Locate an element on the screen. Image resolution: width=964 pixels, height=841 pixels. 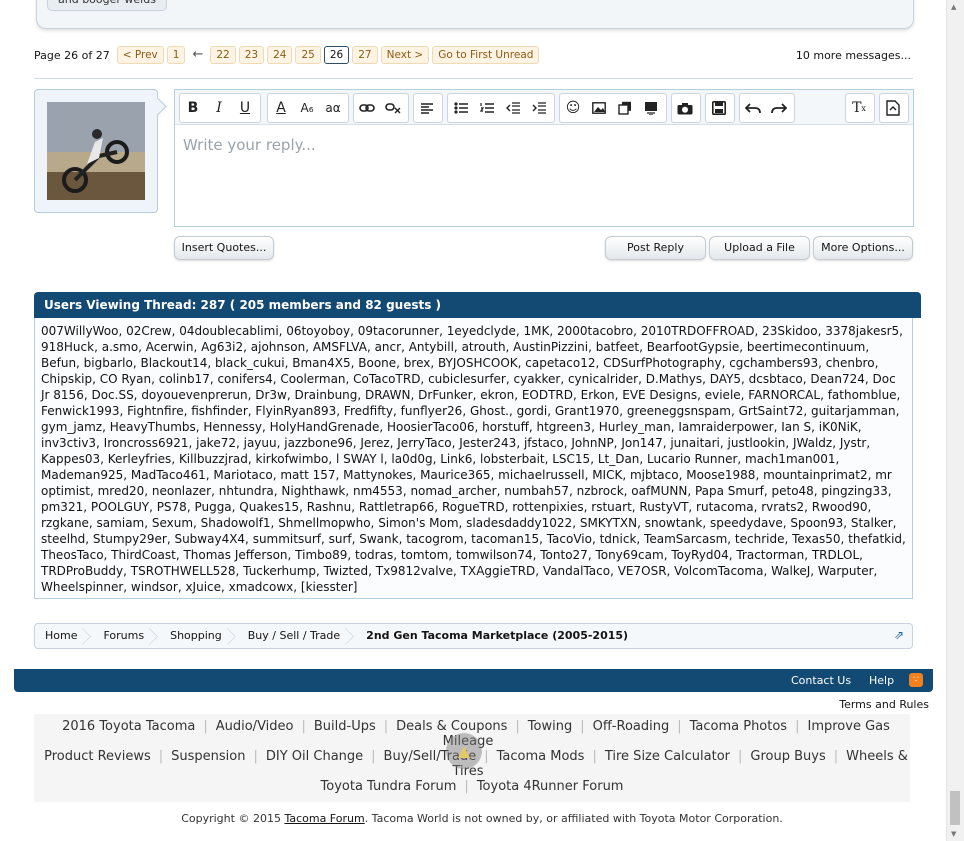
insert-icon is located at coordinates (651, 108).